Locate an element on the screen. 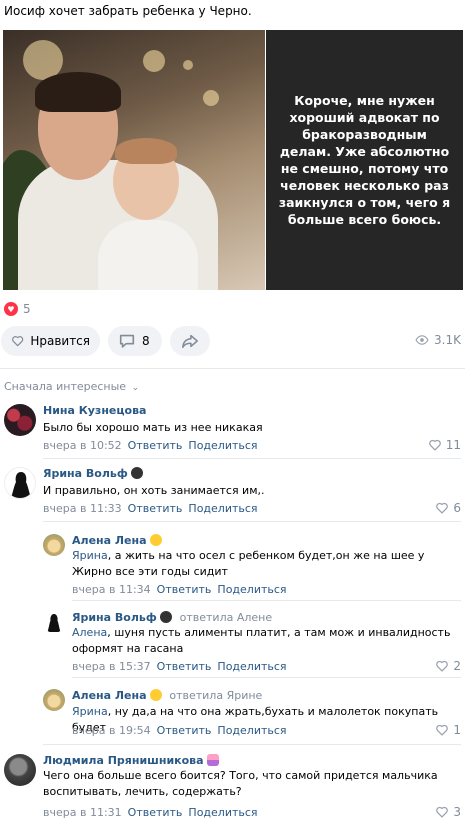 The width and height of the screenshot is (465, 821). comment-author: Алена Лена ответила Ярине is located at coordinates (167, 695).